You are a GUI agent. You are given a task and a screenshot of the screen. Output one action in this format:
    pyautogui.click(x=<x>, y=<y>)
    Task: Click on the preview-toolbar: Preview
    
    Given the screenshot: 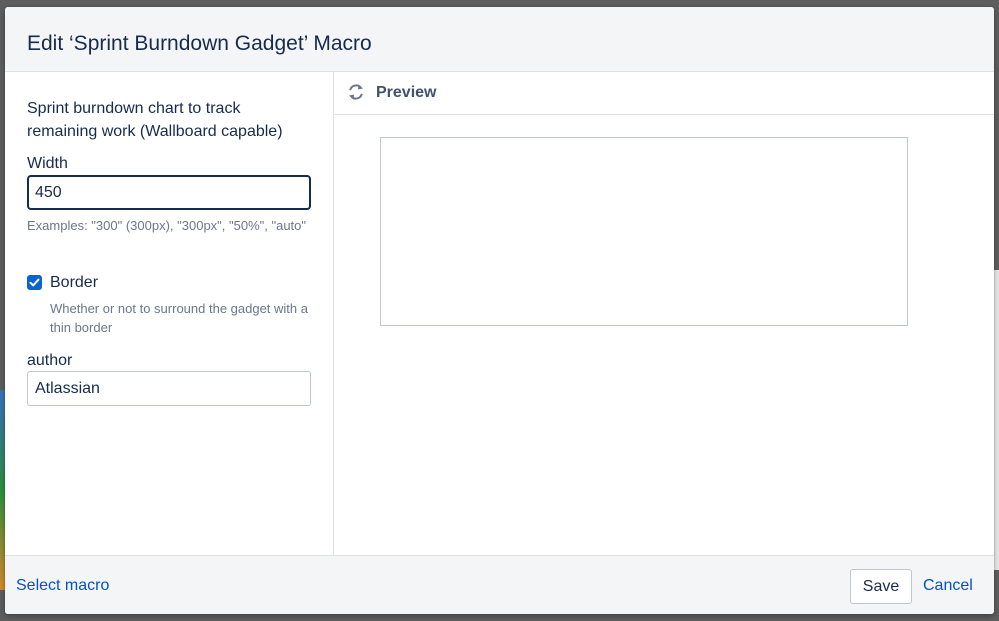 What is the action you would take?
    pyautogui.click(x=664, y=93)
    